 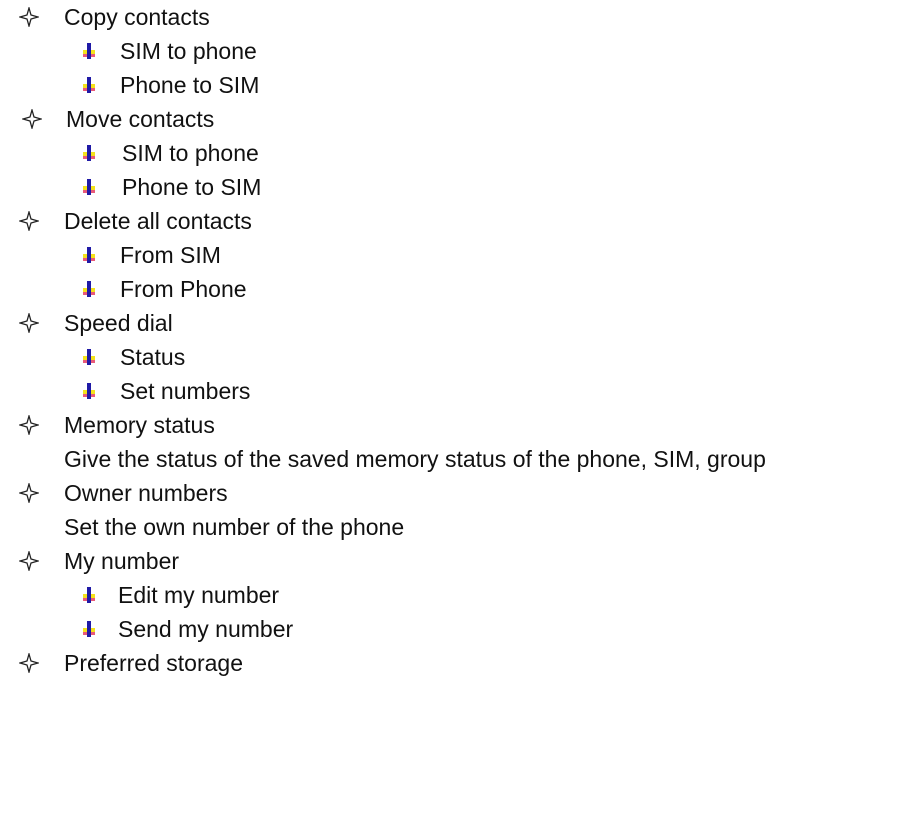 I want to click on menu-item-speed-dial: Speed dial, so click(x=450, y=323).